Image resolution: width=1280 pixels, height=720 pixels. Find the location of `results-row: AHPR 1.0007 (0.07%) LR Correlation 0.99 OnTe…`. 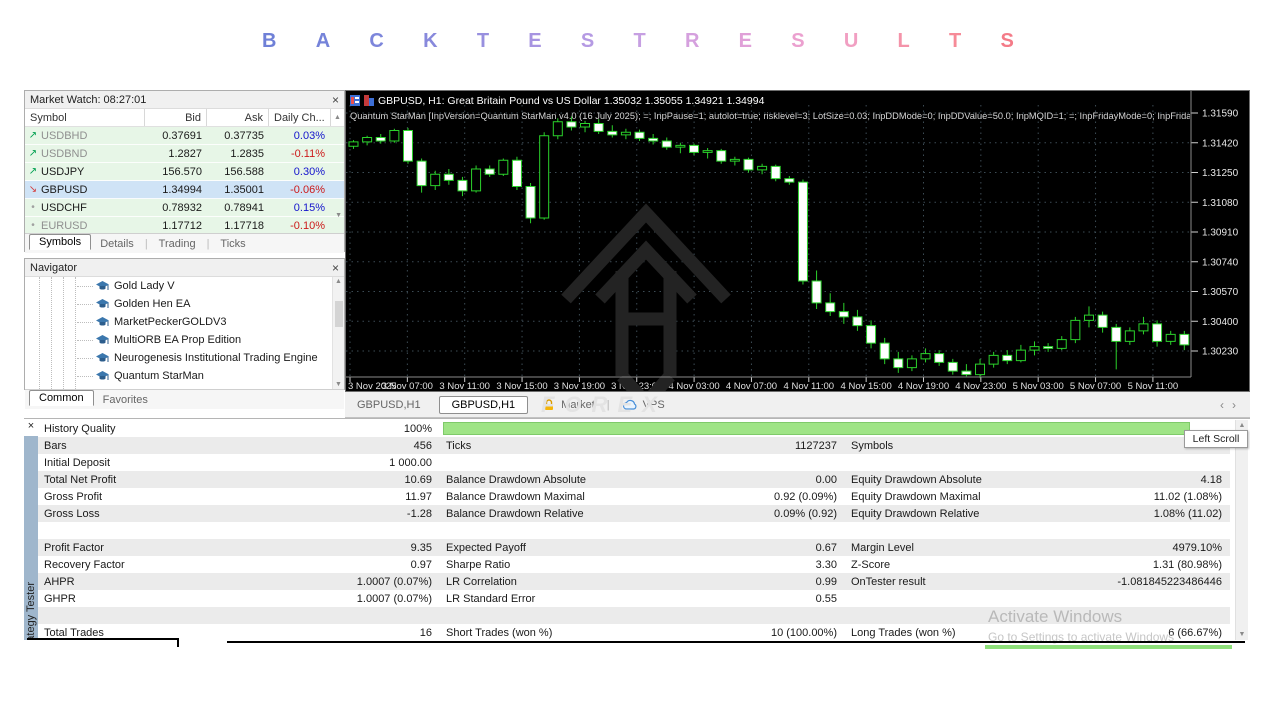

results-row: AHPR 1.0007 (0.07%) LR Correlation 0.99 OnTe… is located at coordinates (634, 581).